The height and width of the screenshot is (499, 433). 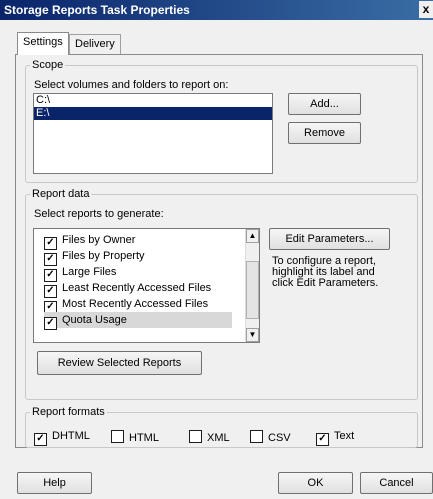 I want to click on remove-button: Remove, so click(x=324, y=133).